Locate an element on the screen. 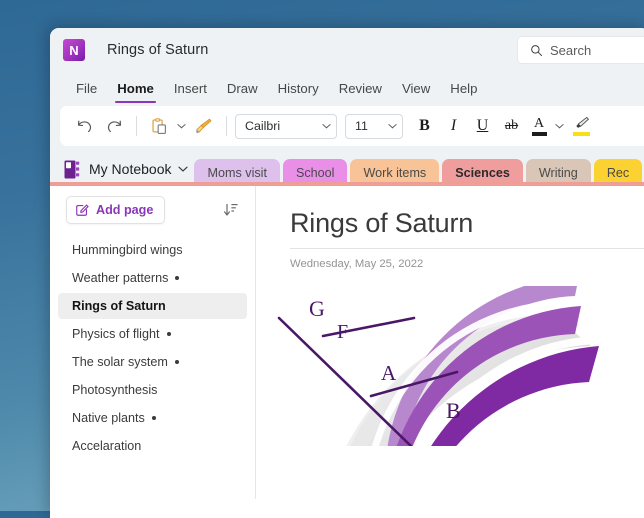 Image resolution: width=644 pixels, height=518 pixels. onenote-logo-letter: N is located at coordinates (74, 50).